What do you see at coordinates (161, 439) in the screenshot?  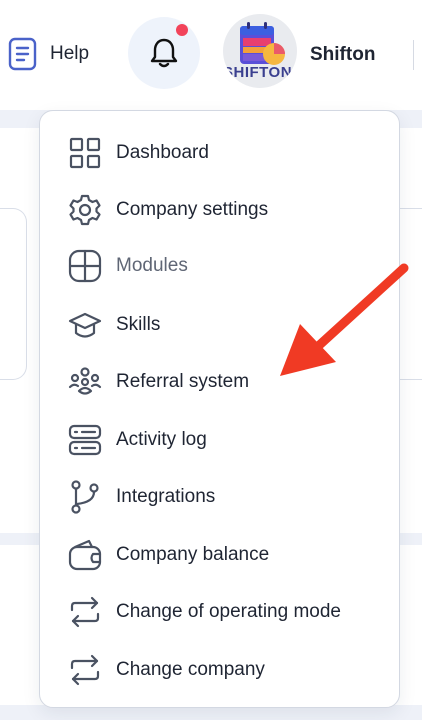 I see `menu-item-label: Activity log` at bounding box center [161, 439].